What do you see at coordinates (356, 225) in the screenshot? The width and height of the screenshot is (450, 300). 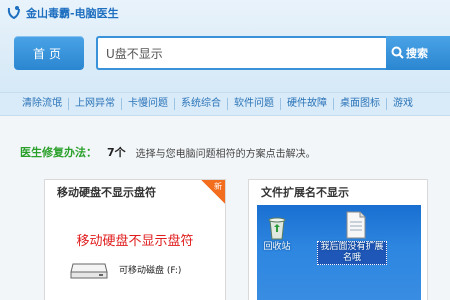 I see `document-icon` at bounding box center [356, 225].